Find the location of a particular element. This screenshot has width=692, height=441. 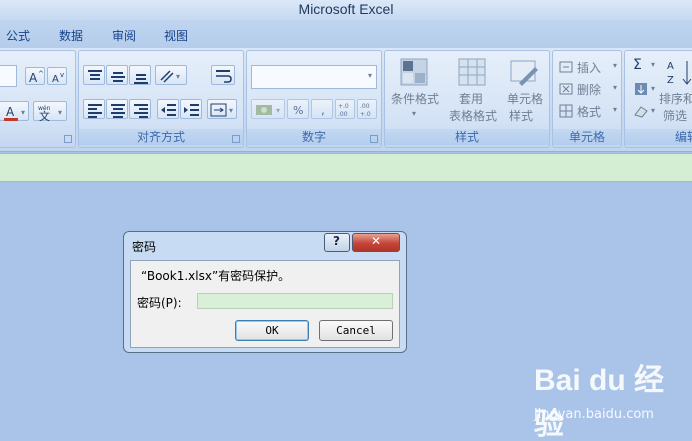

clear-icon is located at coordinates (641, 112).